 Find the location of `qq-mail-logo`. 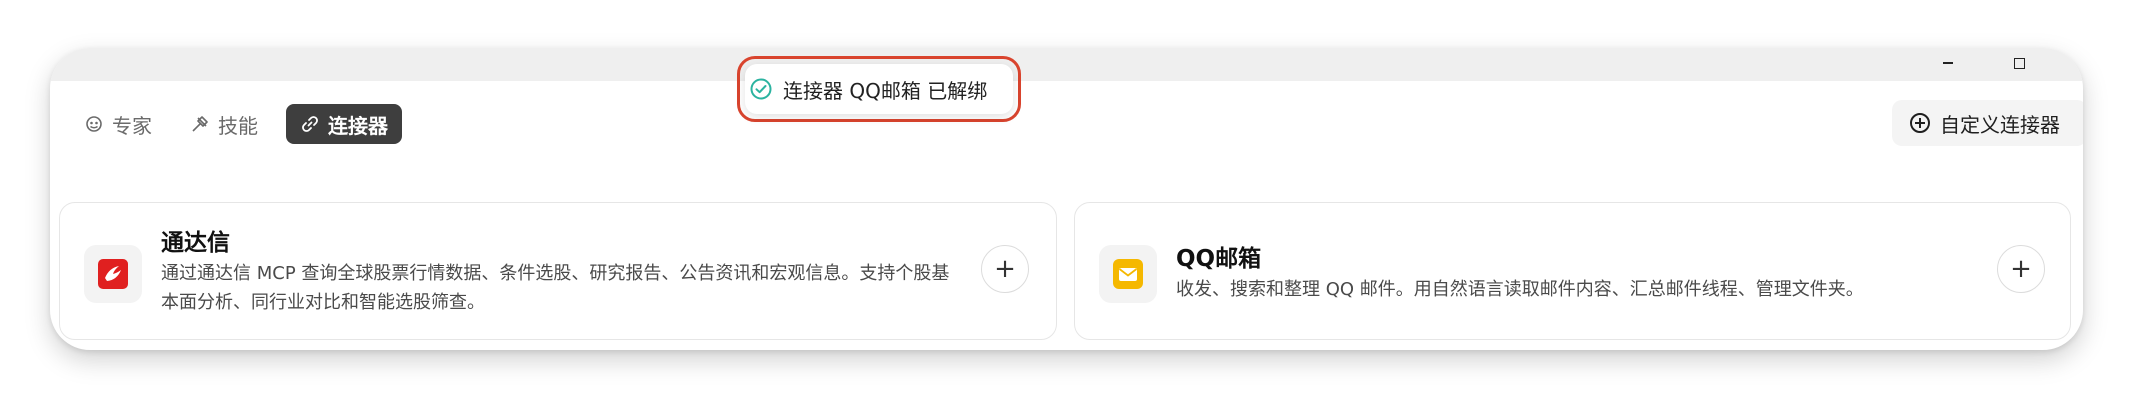

qq-mail-logo is located at coordinates (1128, 274).